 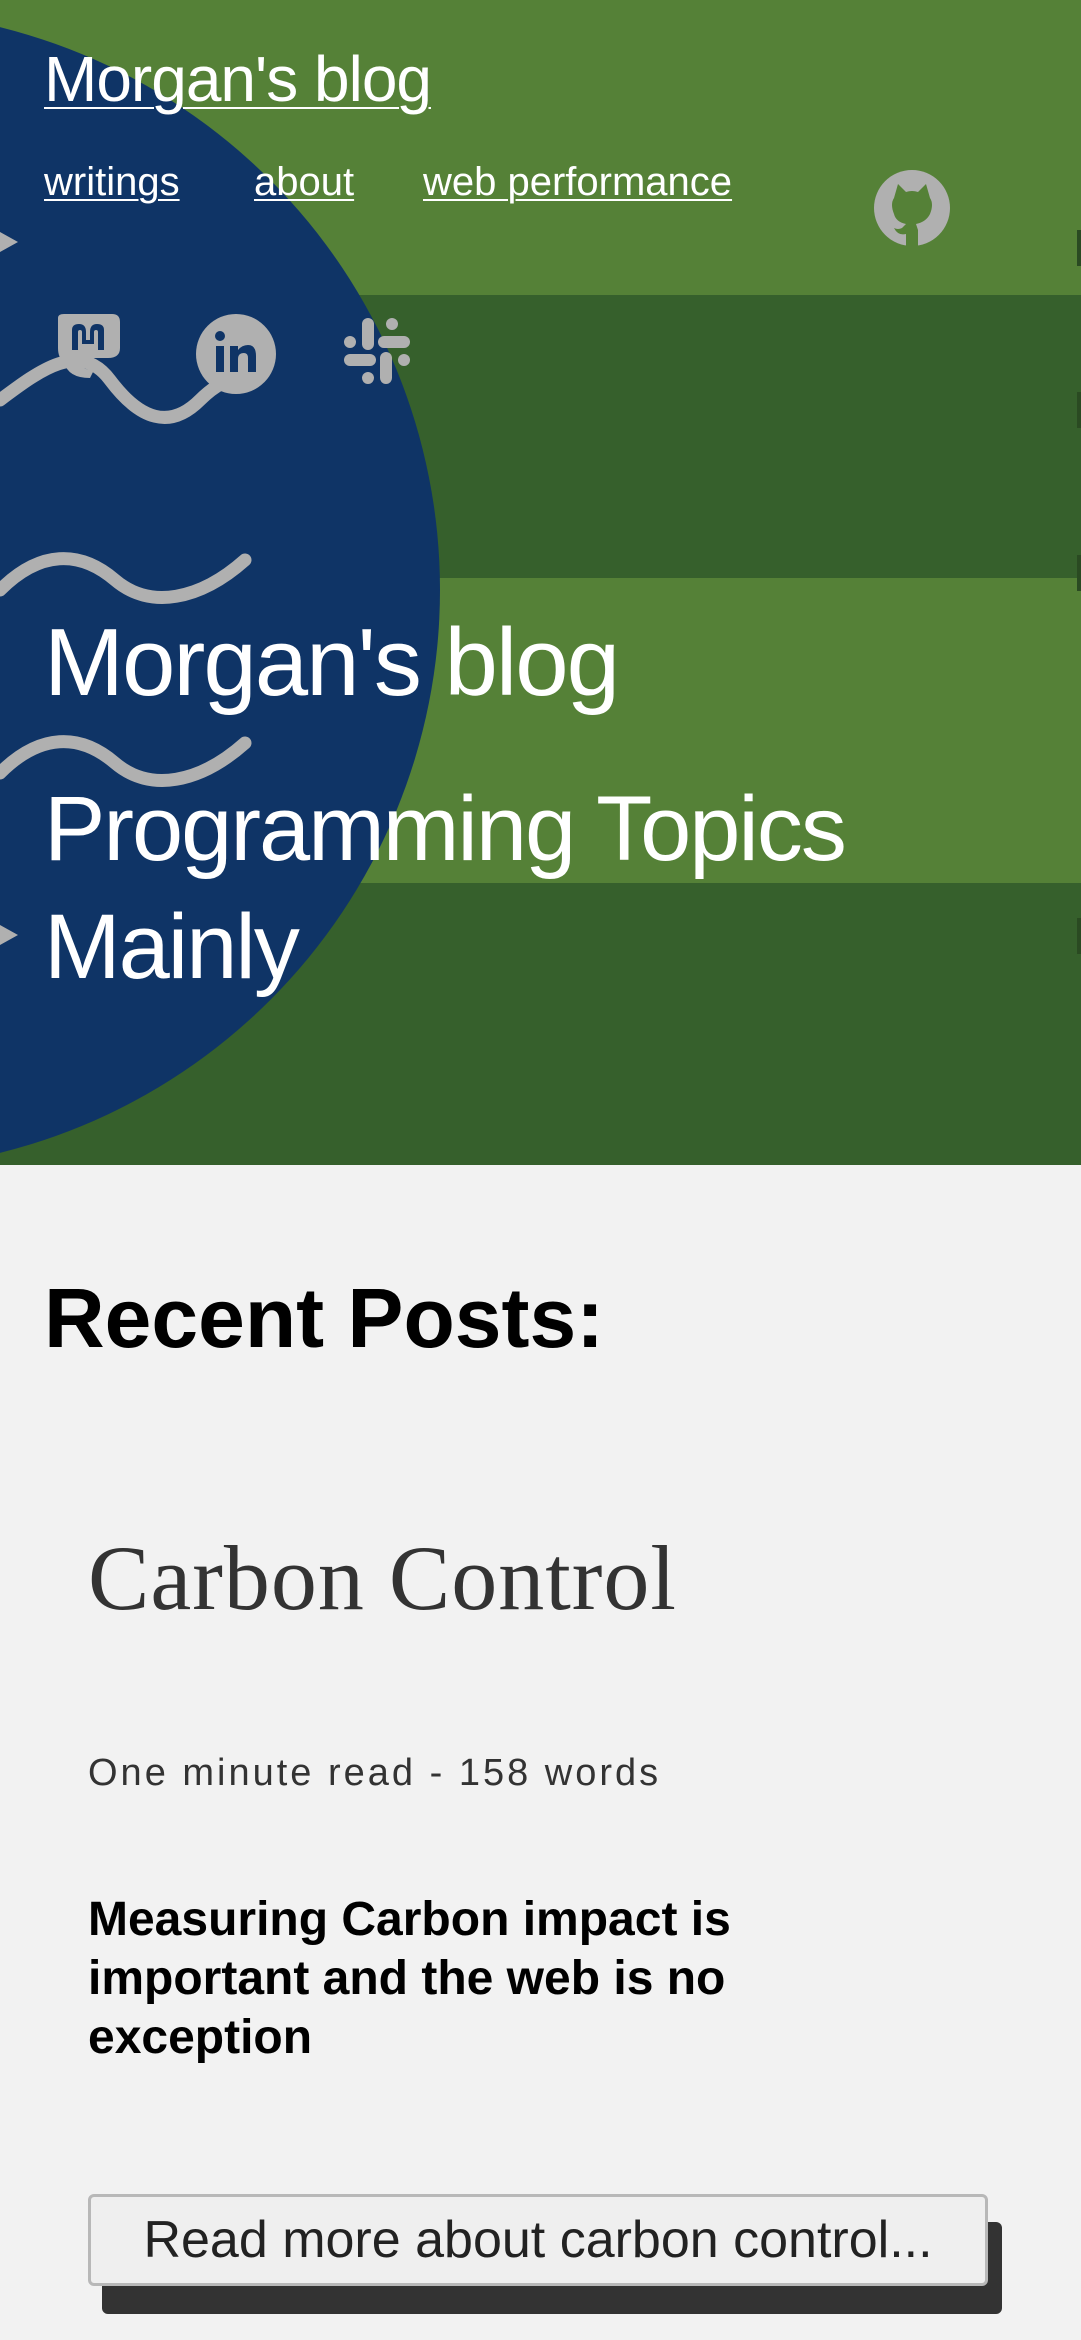 I want to click on site-title-link: Morgan's blog, so click(x=238, y=79).